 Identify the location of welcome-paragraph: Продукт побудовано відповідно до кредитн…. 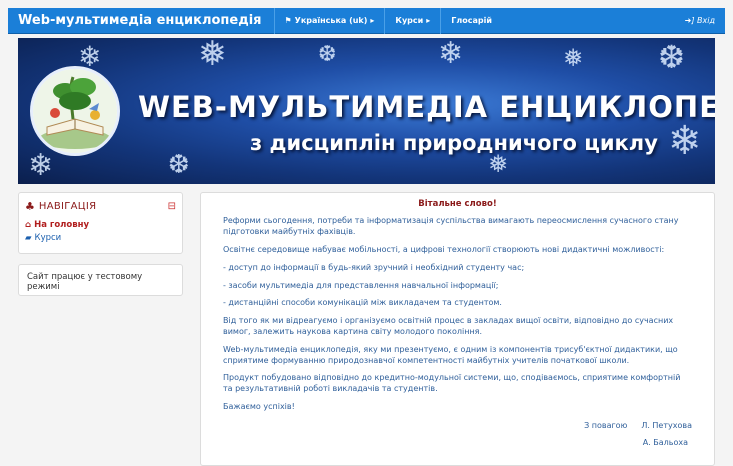
(452, 383).